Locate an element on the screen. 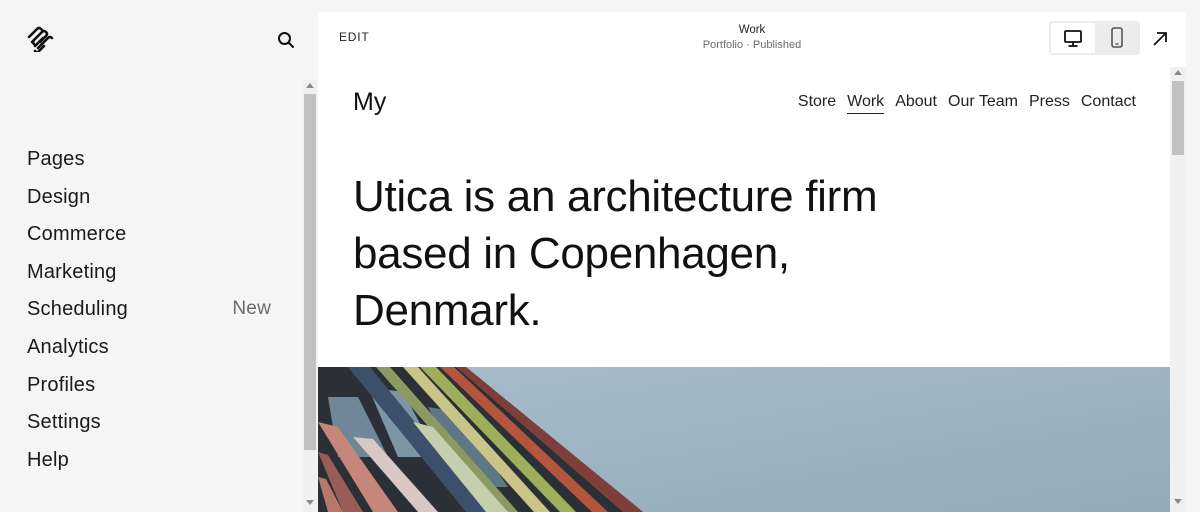 This screenshot has width=1200, height=512. sidebar-item-label: Analytics is located at coordinates (68, 346).